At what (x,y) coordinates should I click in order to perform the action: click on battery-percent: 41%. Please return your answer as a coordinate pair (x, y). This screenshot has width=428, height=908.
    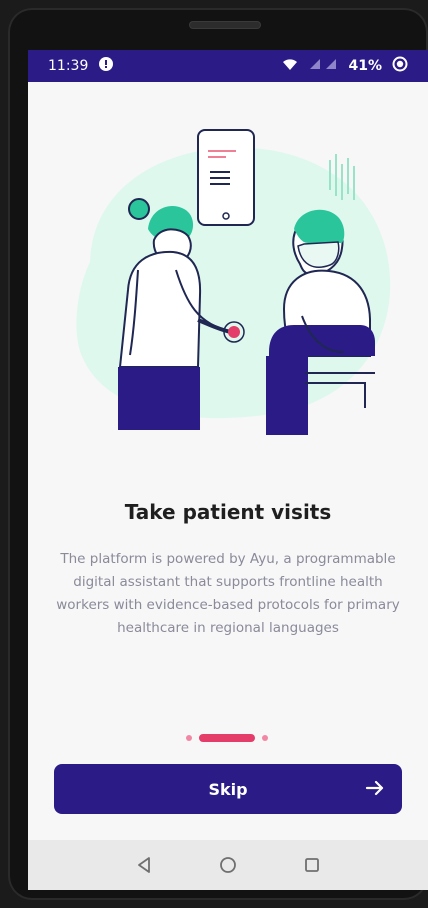
    Looking at the image, I should click on (365, 66).